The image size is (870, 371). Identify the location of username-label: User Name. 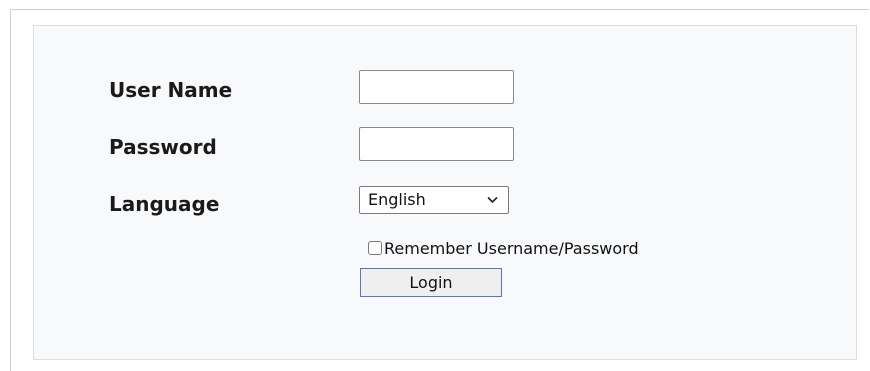
(171, 90).